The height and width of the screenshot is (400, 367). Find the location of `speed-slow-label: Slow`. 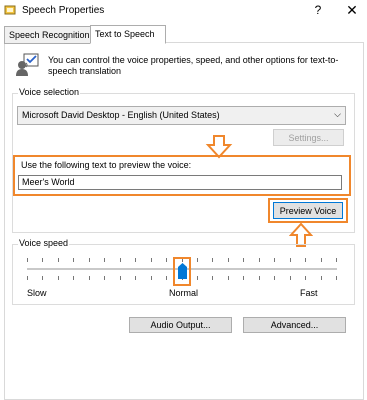

speed-slow-label: Slow is located at coordinates (37, 293).